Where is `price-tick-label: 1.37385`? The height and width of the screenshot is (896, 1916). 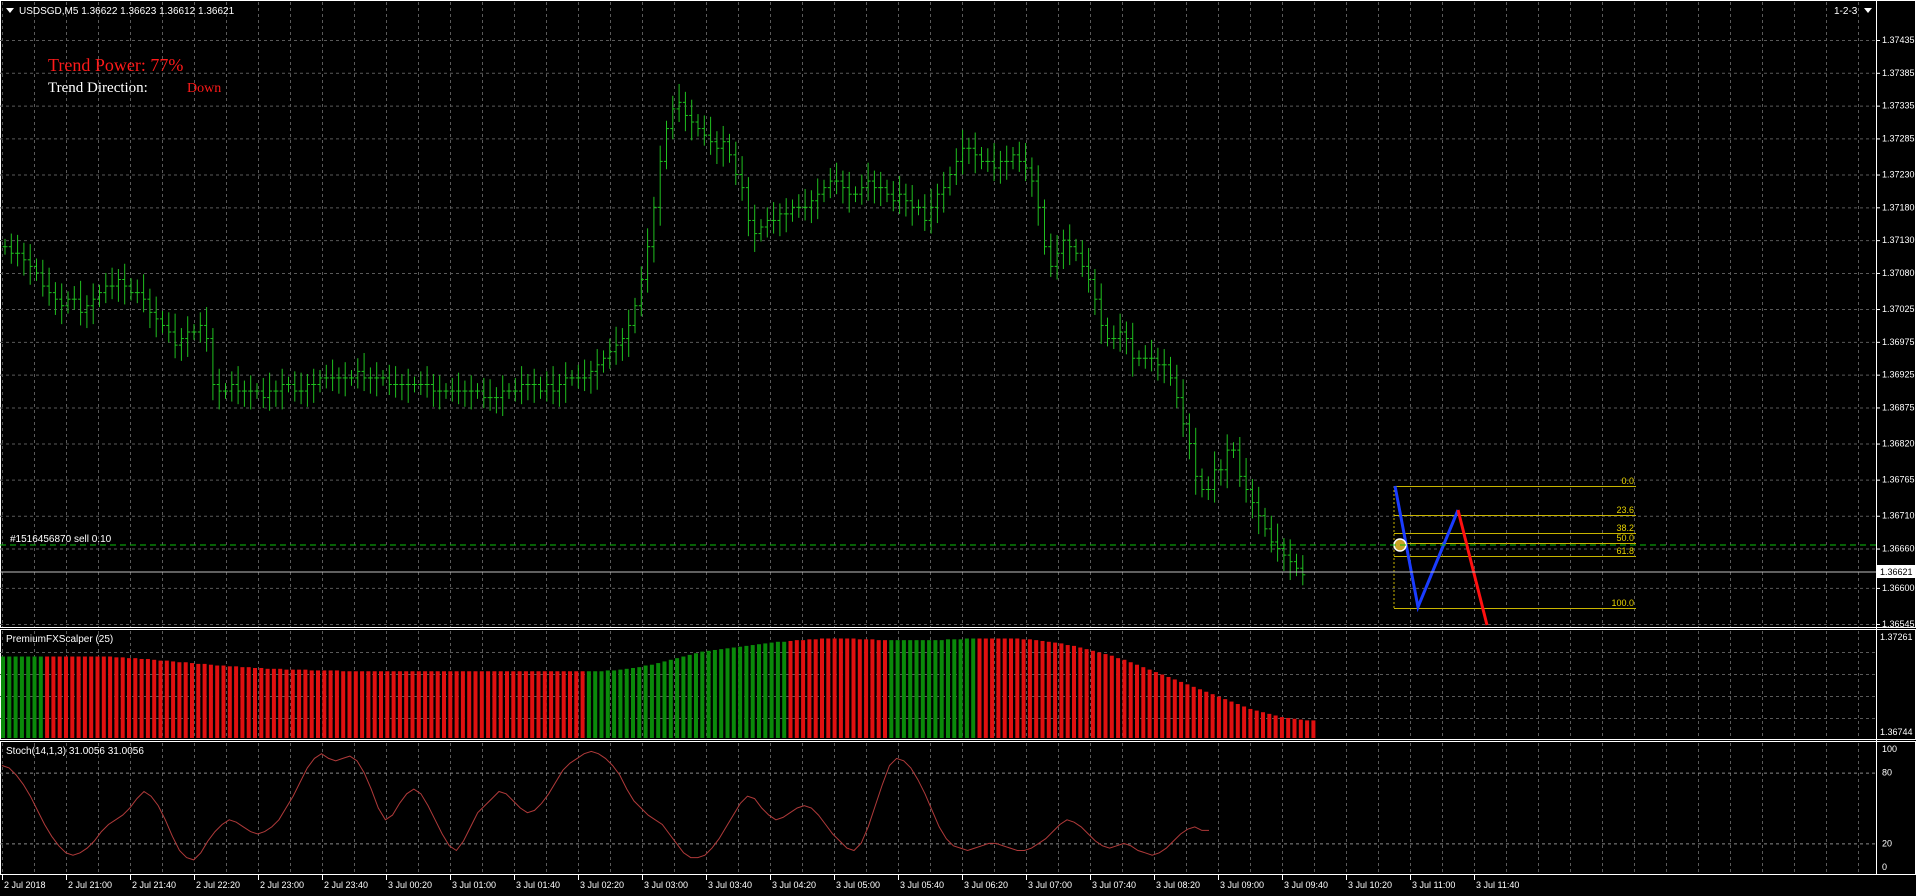 price-tick-label: 1.37385 is located at coordinates (1898, 73).